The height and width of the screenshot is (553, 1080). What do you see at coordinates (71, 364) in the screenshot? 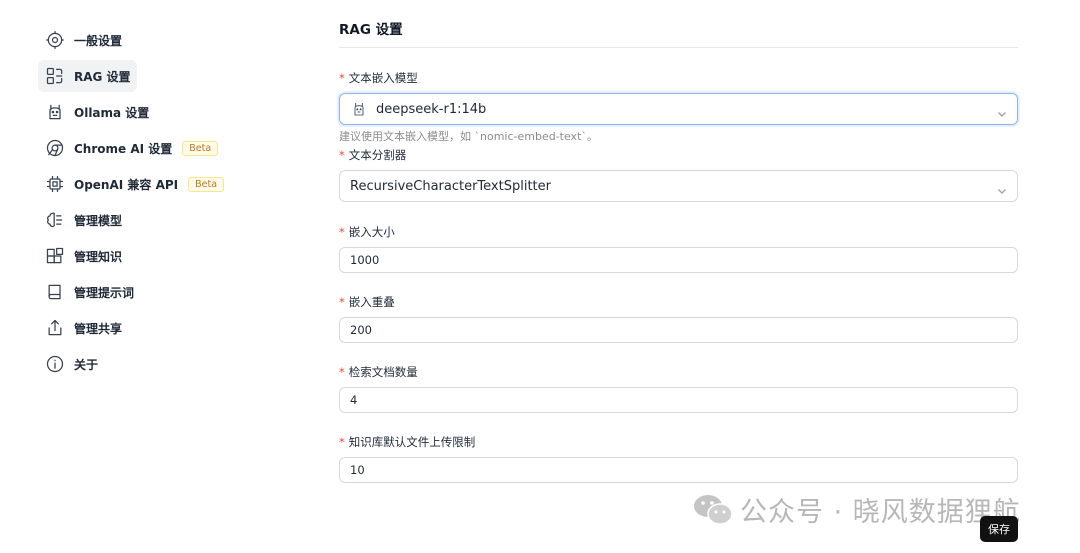
I see `sidebar-item-about: 关于` at bounding box center [71, 364].